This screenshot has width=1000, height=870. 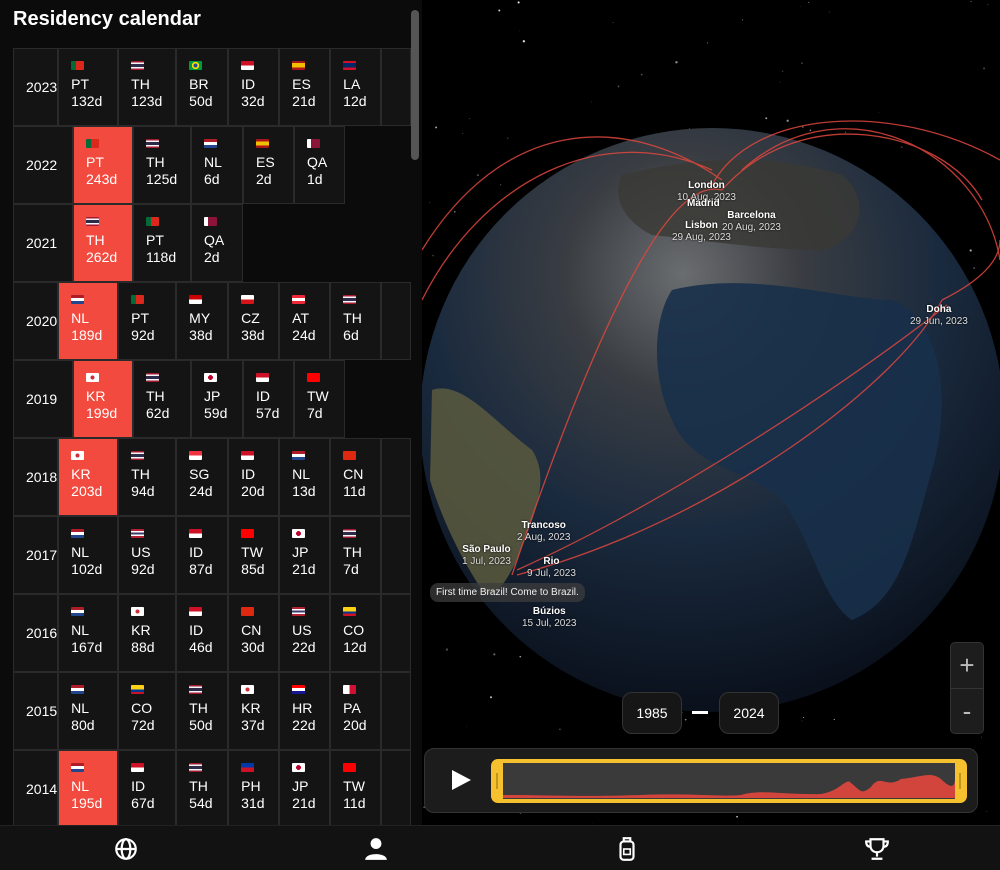 What do you see at coordinates (729, 781) in the screenshot?
I see `timeline-range-slider` at bounding box center [729, 781].